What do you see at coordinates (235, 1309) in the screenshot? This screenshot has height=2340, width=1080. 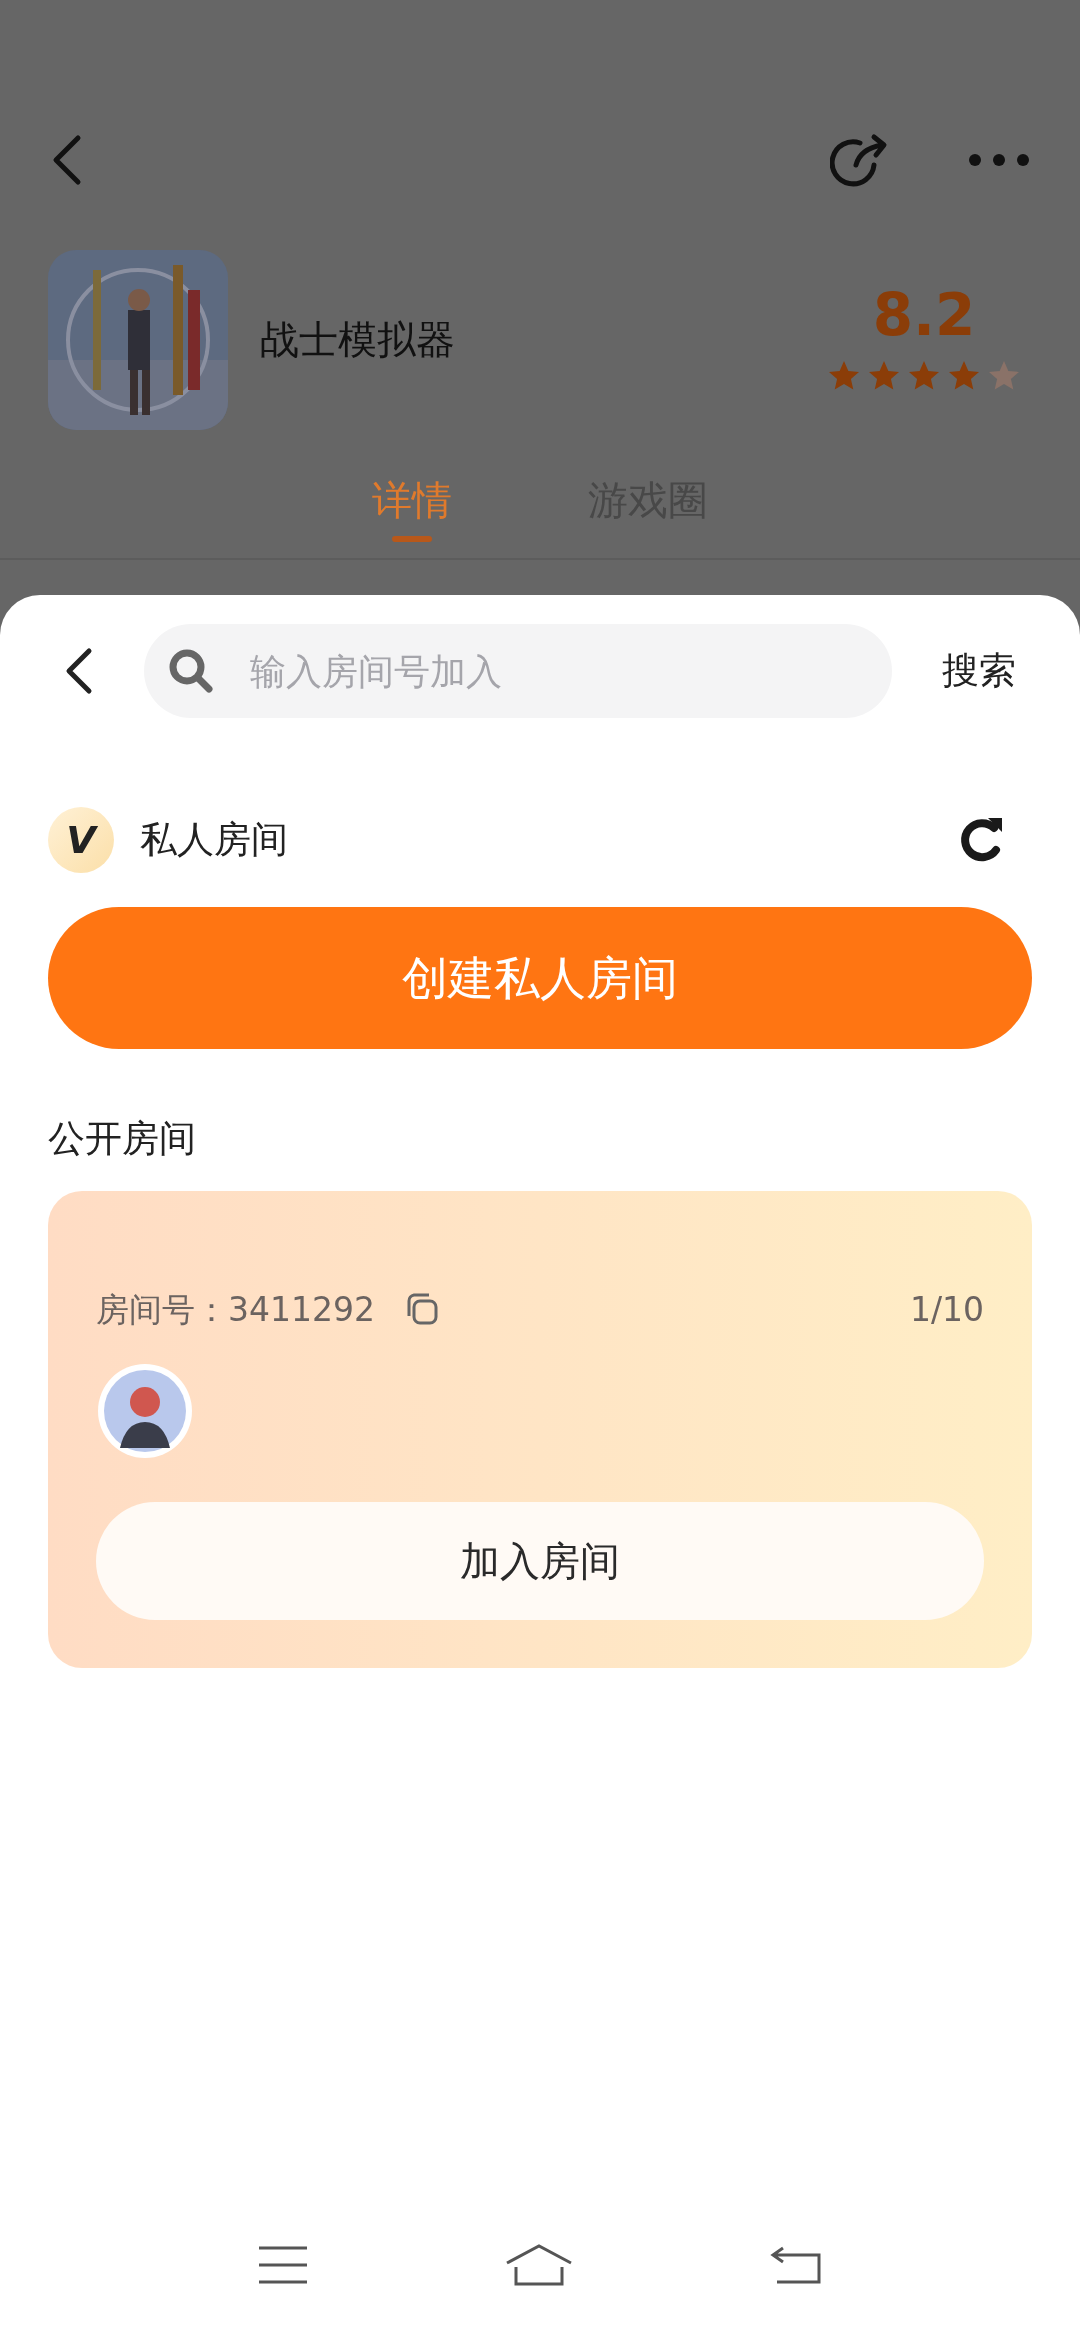 I see `room-number: 房间号：3411292` at bounding box center [235, 1309].